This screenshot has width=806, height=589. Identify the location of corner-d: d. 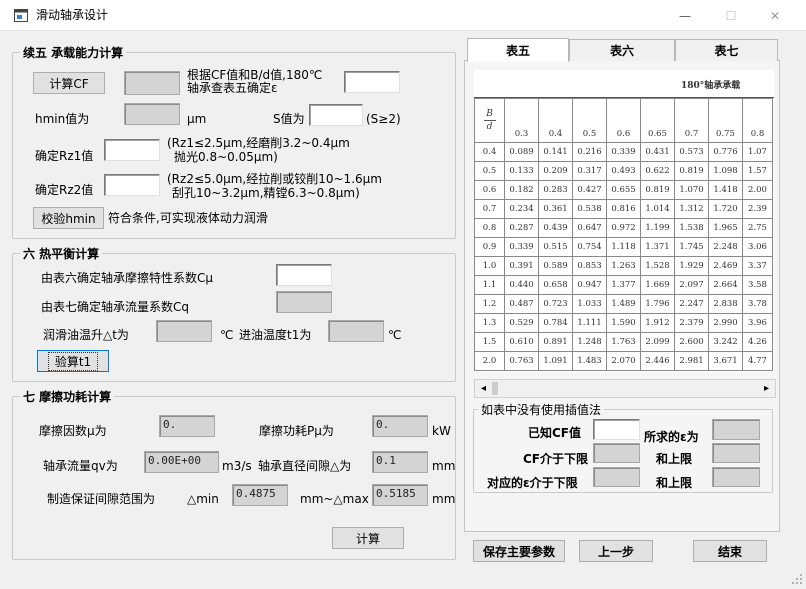
(489, 127).